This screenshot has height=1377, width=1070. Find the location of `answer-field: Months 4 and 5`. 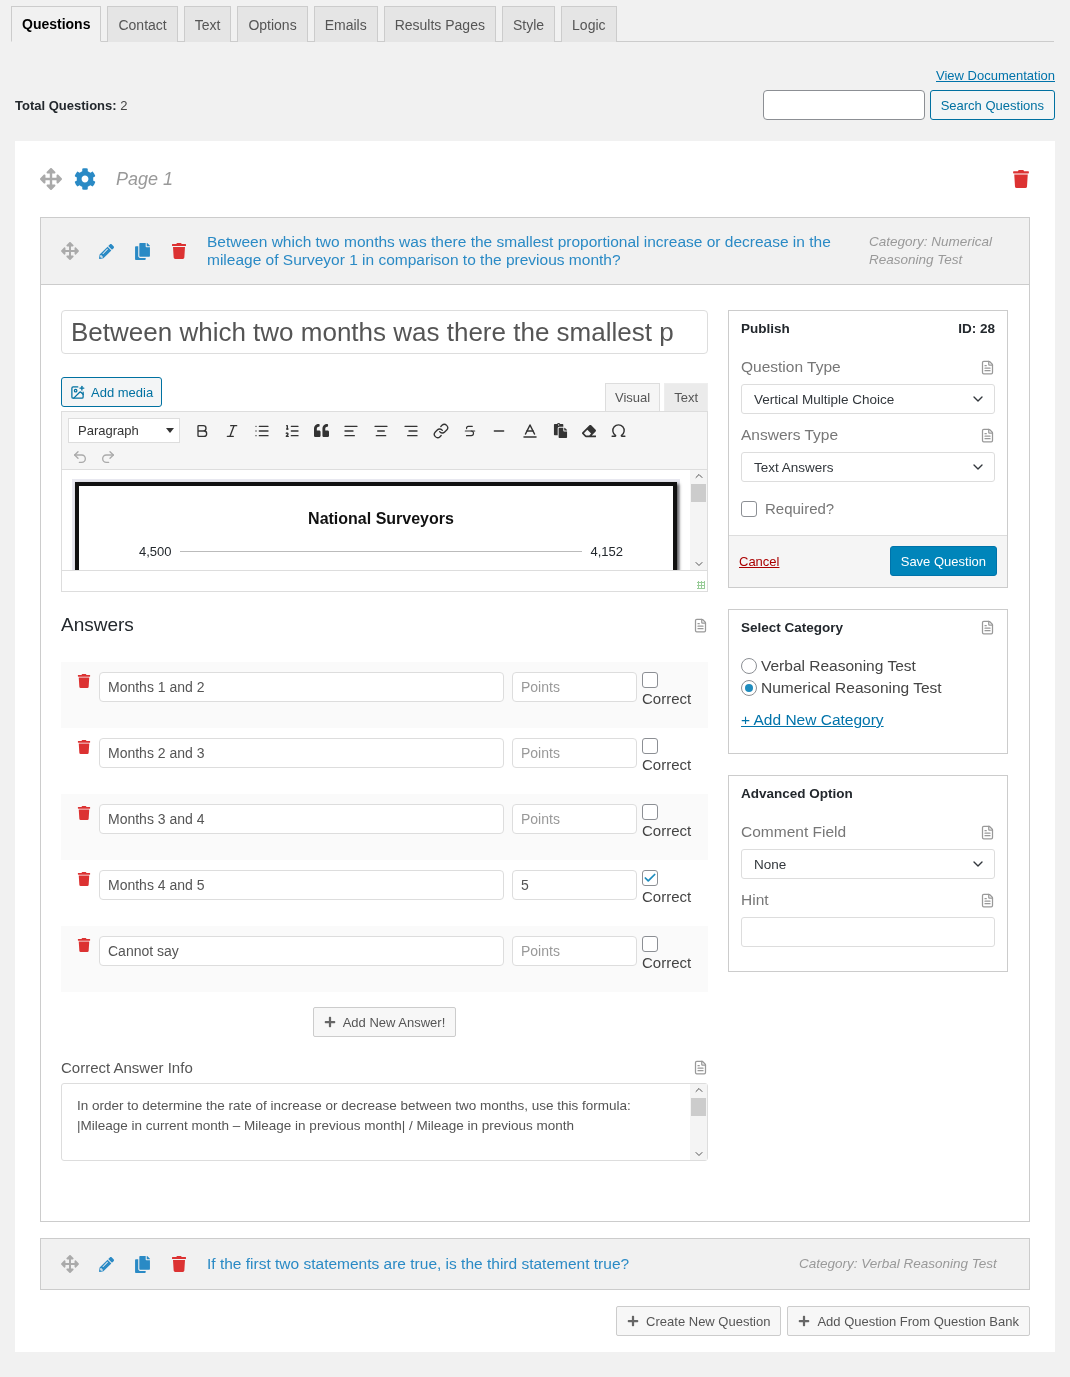

answer-field: Months 4 and 5 is located at coordinates (301, 885).